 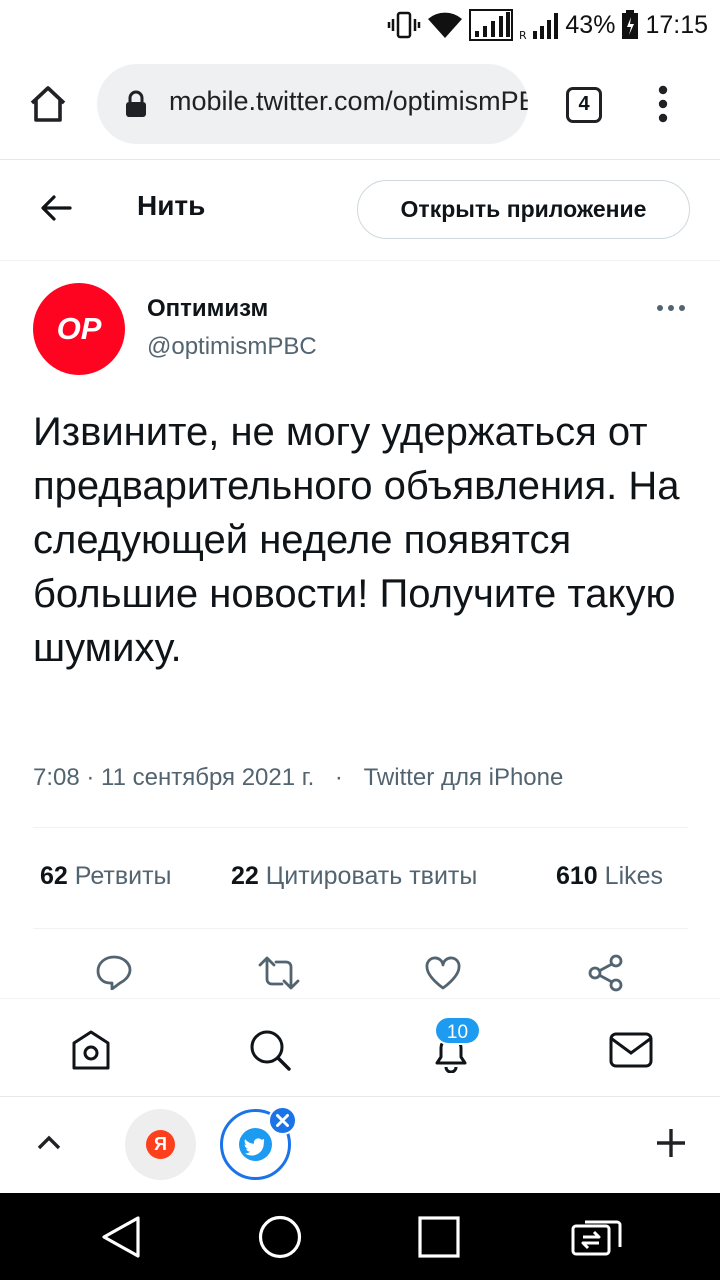 I want to click on home-circle-icon, so click(x=280, y=1237).